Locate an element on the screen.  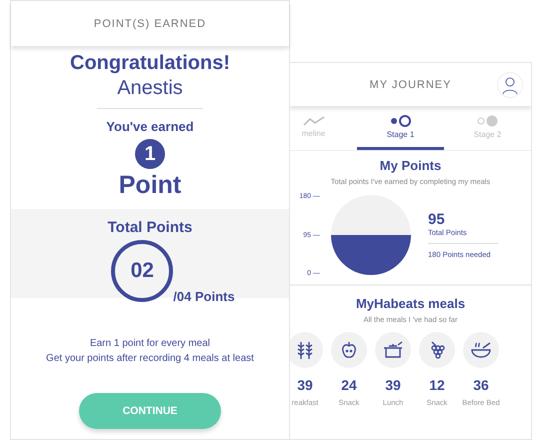
wheat-icon is located at coordinates (305, 350).